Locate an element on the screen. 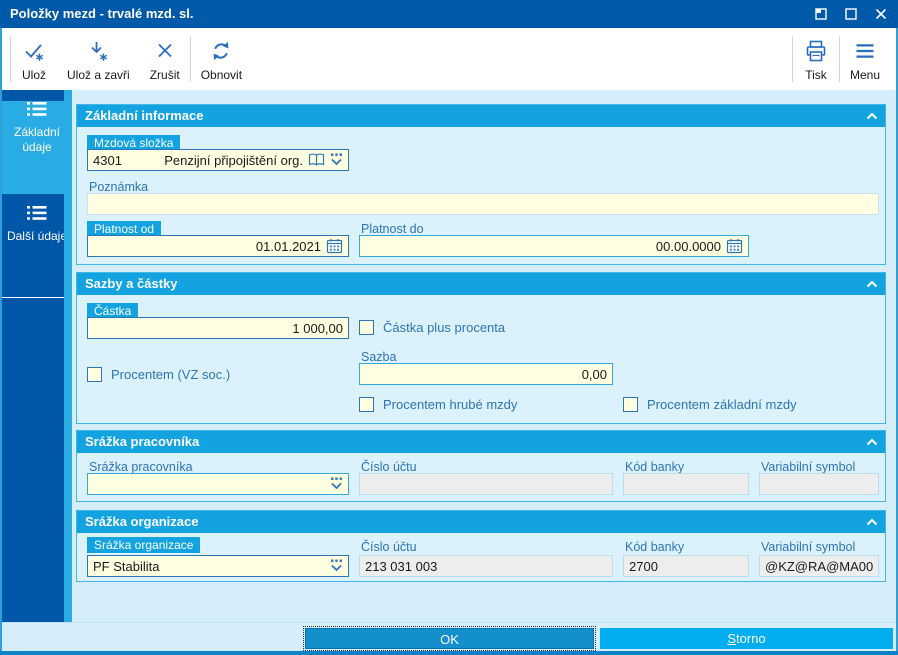  checkbox-label: Částka plus procenta is located at coordinates (444, 327).